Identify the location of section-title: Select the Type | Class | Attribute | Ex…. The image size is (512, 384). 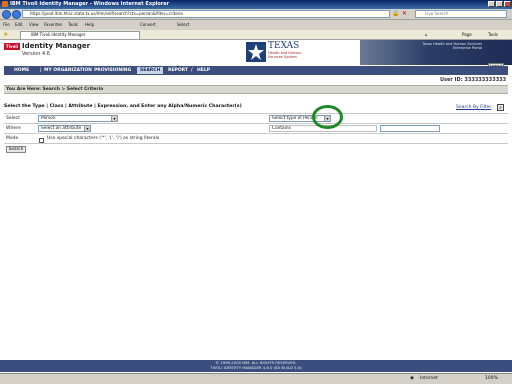
(123, 106).